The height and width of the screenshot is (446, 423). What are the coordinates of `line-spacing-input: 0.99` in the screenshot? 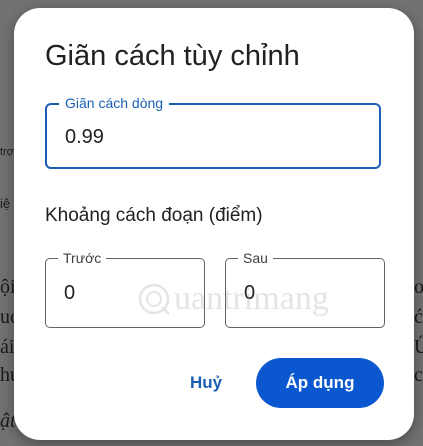 It's located at (84, 137).